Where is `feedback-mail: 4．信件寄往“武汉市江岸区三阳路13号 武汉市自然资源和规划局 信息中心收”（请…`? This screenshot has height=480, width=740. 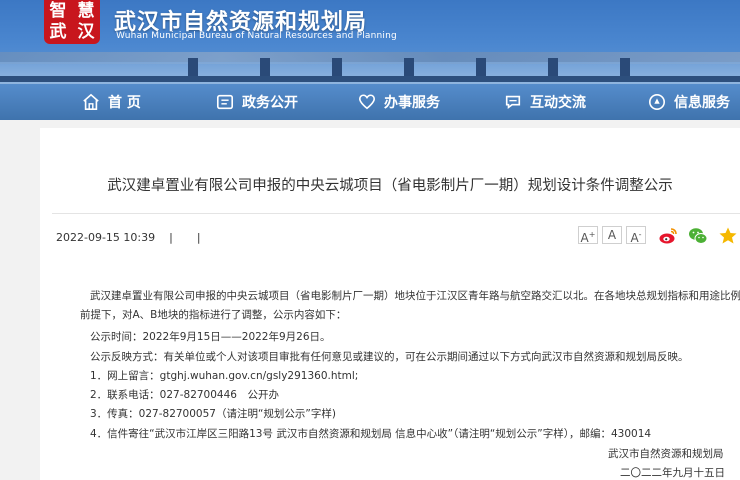 feedback-mail: 4．信件寄往“武汉市江岸区三阳路13号 武汉市自然资源和规划局 信息中心收”（请… is located at coordinates (371, 434).